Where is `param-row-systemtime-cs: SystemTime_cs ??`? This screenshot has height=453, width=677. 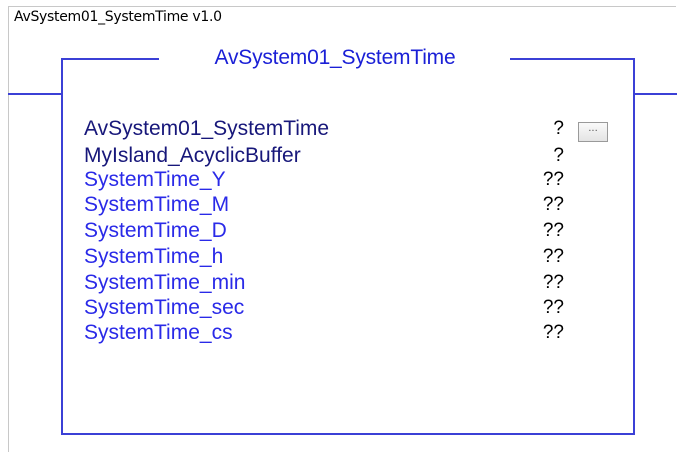
param-row-systemtime-cs: SystemTime_cs ?? is located at coordinates (334, 333).